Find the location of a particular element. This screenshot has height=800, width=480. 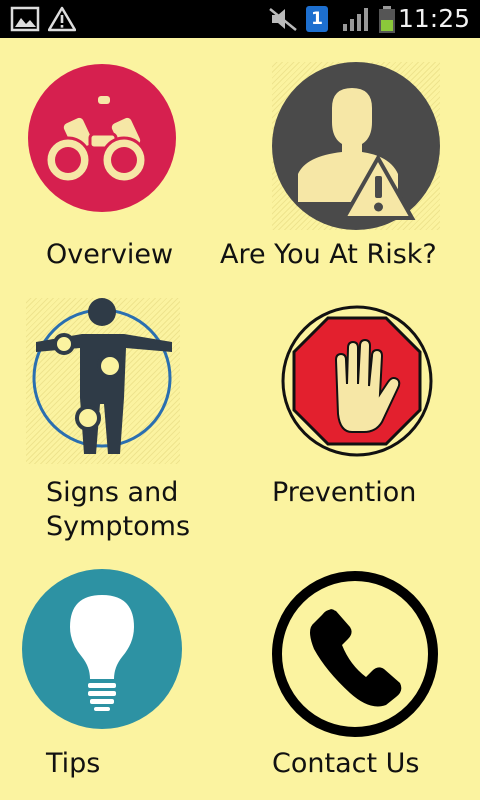

menu-item-are-you-at-risk-label: Are You At Risk? is located at coordinates (328, 254).